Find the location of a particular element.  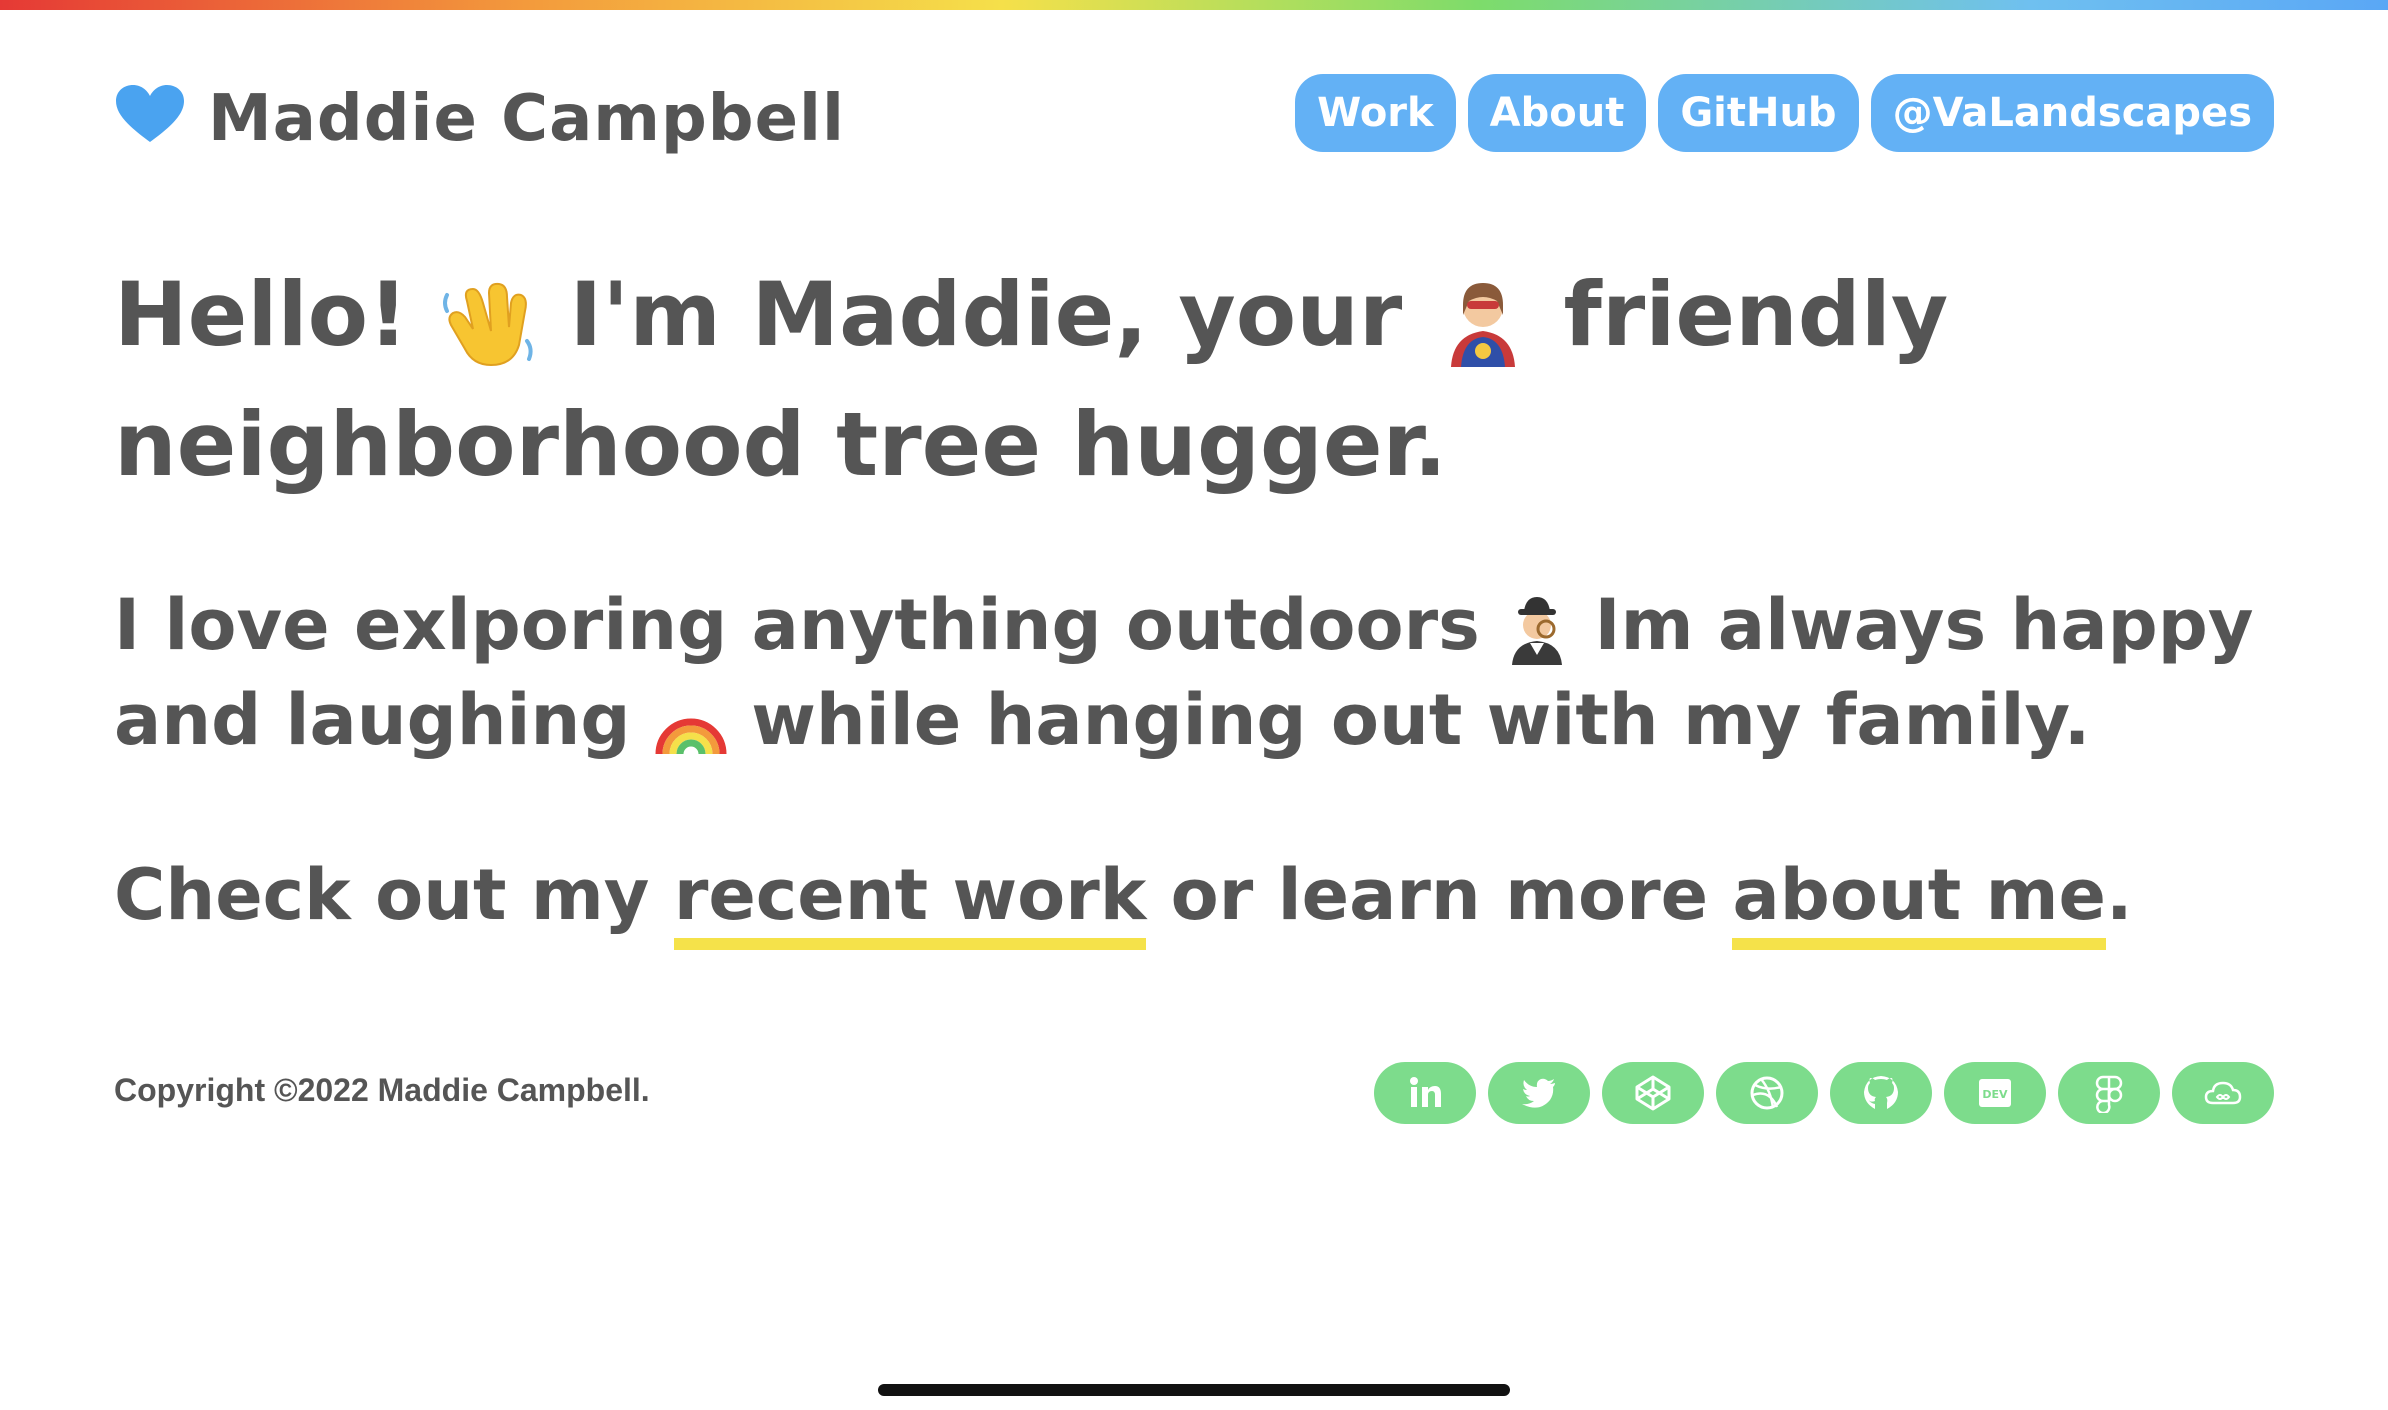

figma-icon is located at coordinates (2109, 1094).